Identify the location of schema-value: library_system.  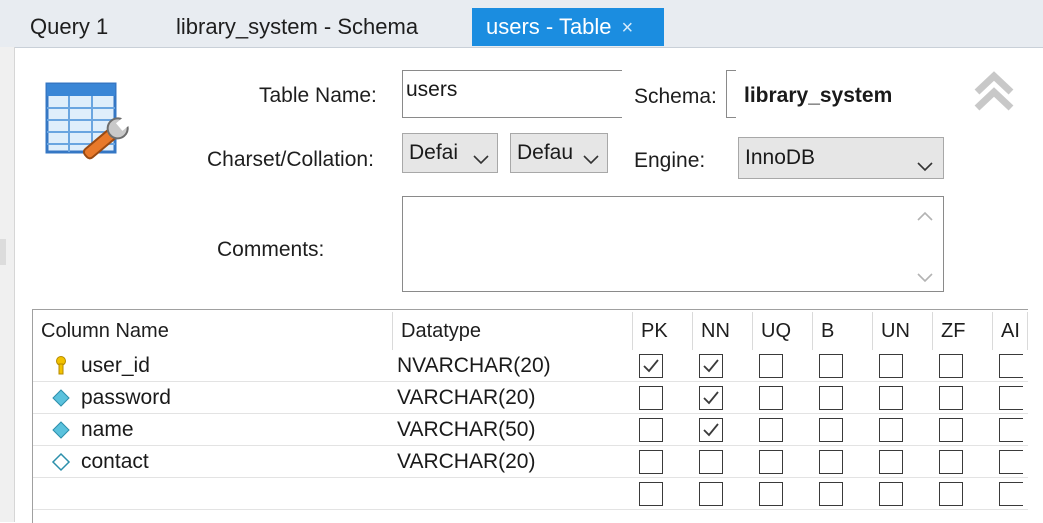
(818, 95).